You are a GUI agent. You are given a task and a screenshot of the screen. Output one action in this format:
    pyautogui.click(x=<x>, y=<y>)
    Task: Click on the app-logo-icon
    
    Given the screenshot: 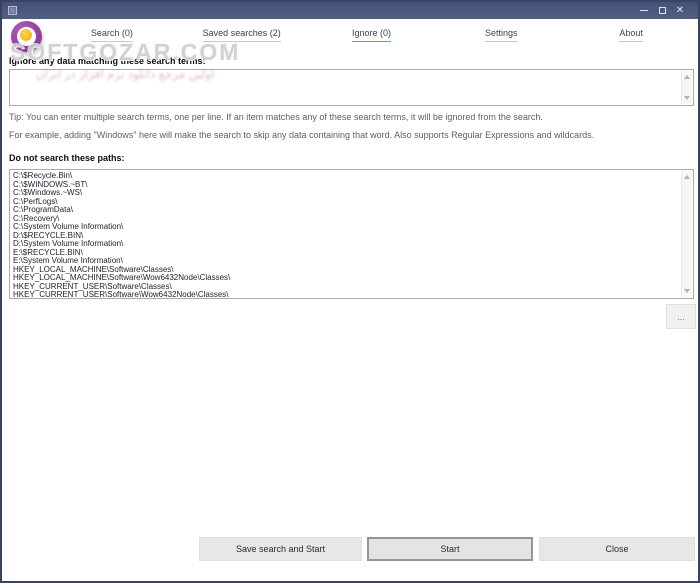 What is the action you would take?
    pyautogui.click(x=26, y=36)
    